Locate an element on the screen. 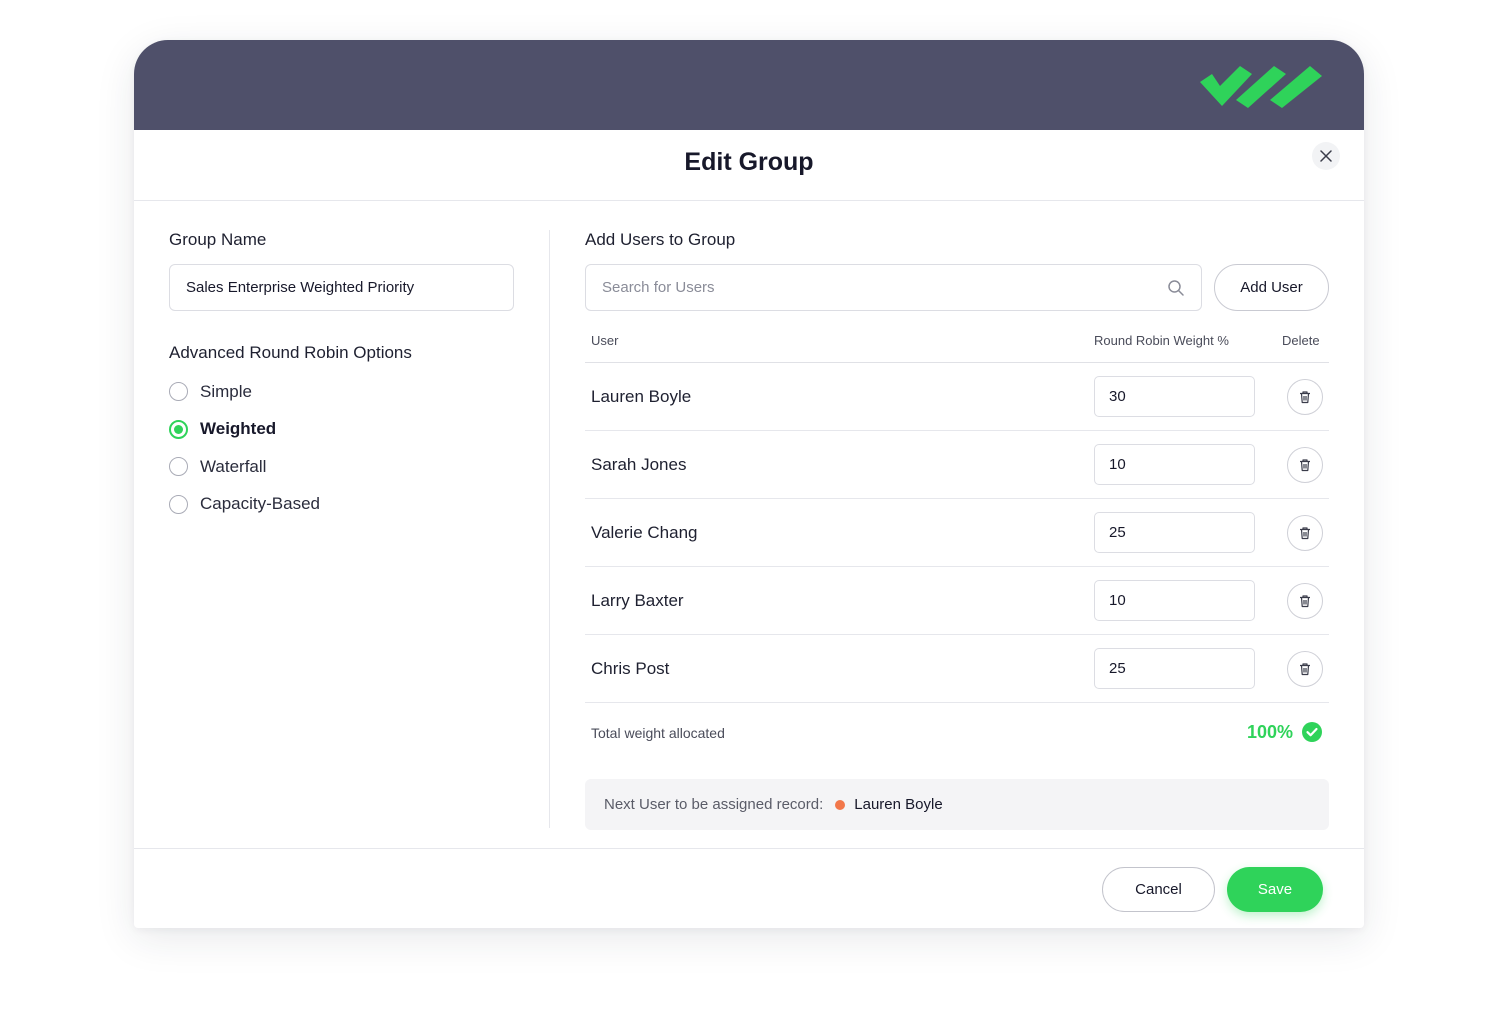 The width and height of the screenshot is (1498, 1020). next-user-name: Lauren Boyle is located at coordinates (898, 804).